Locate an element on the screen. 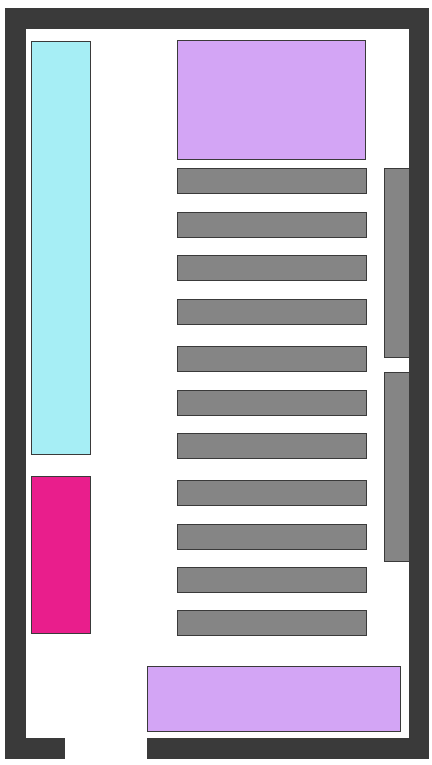  right-wall is located at coordinates (419, 383).